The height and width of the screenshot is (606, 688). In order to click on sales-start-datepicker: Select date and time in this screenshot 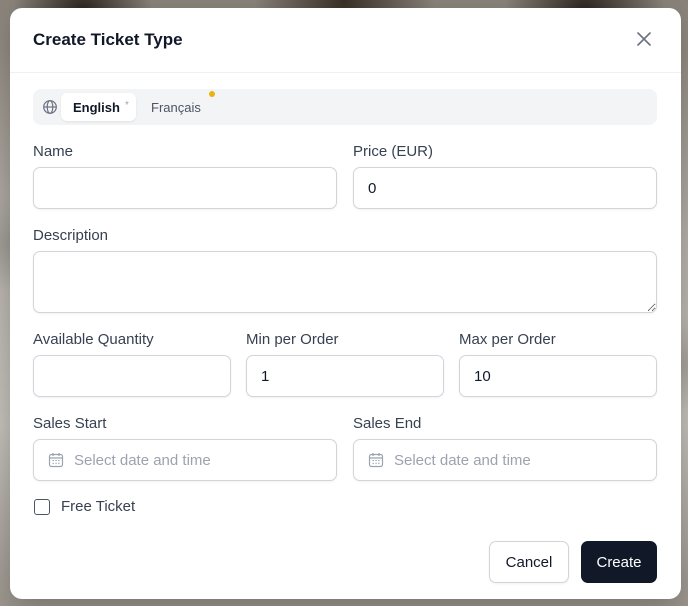, I will do `click(185, 460)`.